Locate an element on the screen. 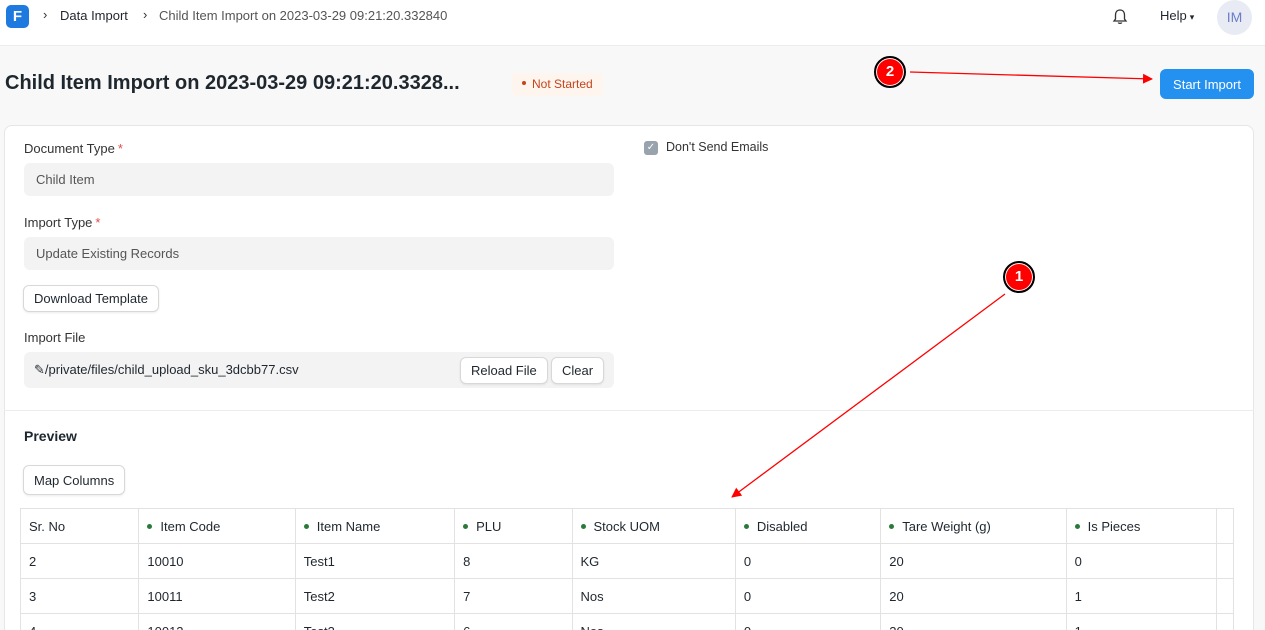 This screenshot has width=1265, height=630. column-header: PLU is located at coordinates (513, 526).